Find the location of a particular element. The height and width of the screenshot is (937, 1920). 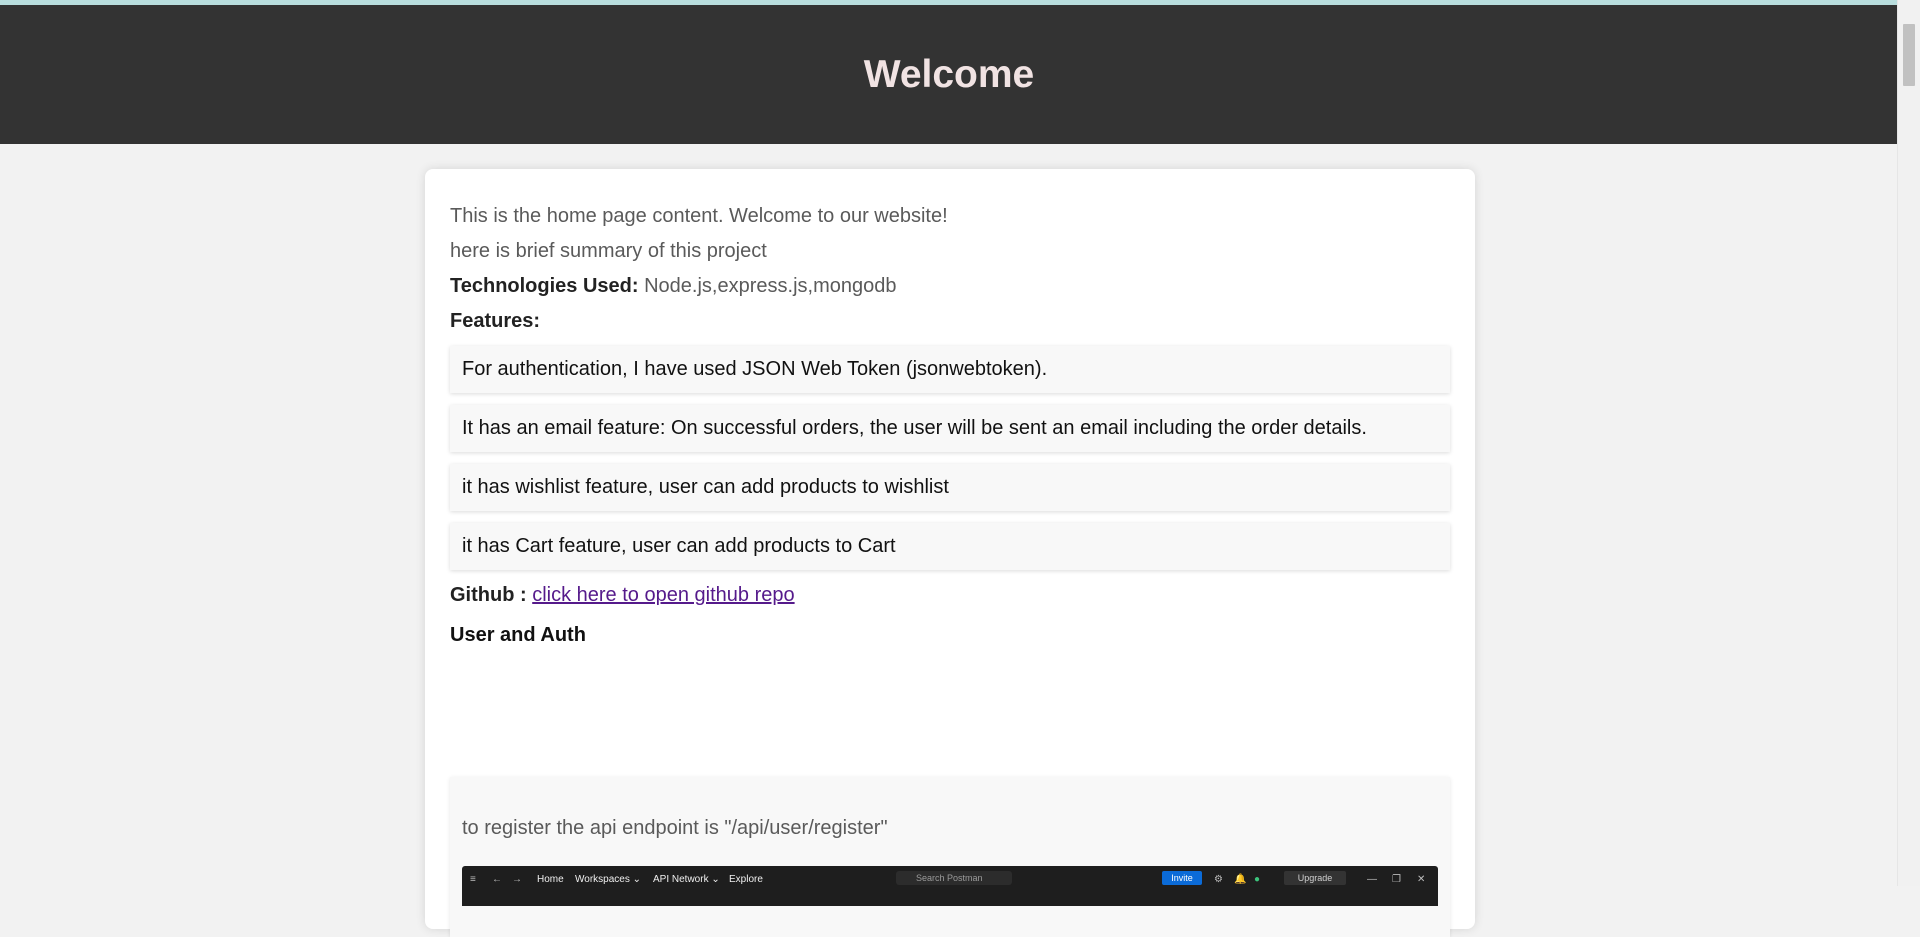

shot-search: Search Postman is located at coordinates (954, 878).